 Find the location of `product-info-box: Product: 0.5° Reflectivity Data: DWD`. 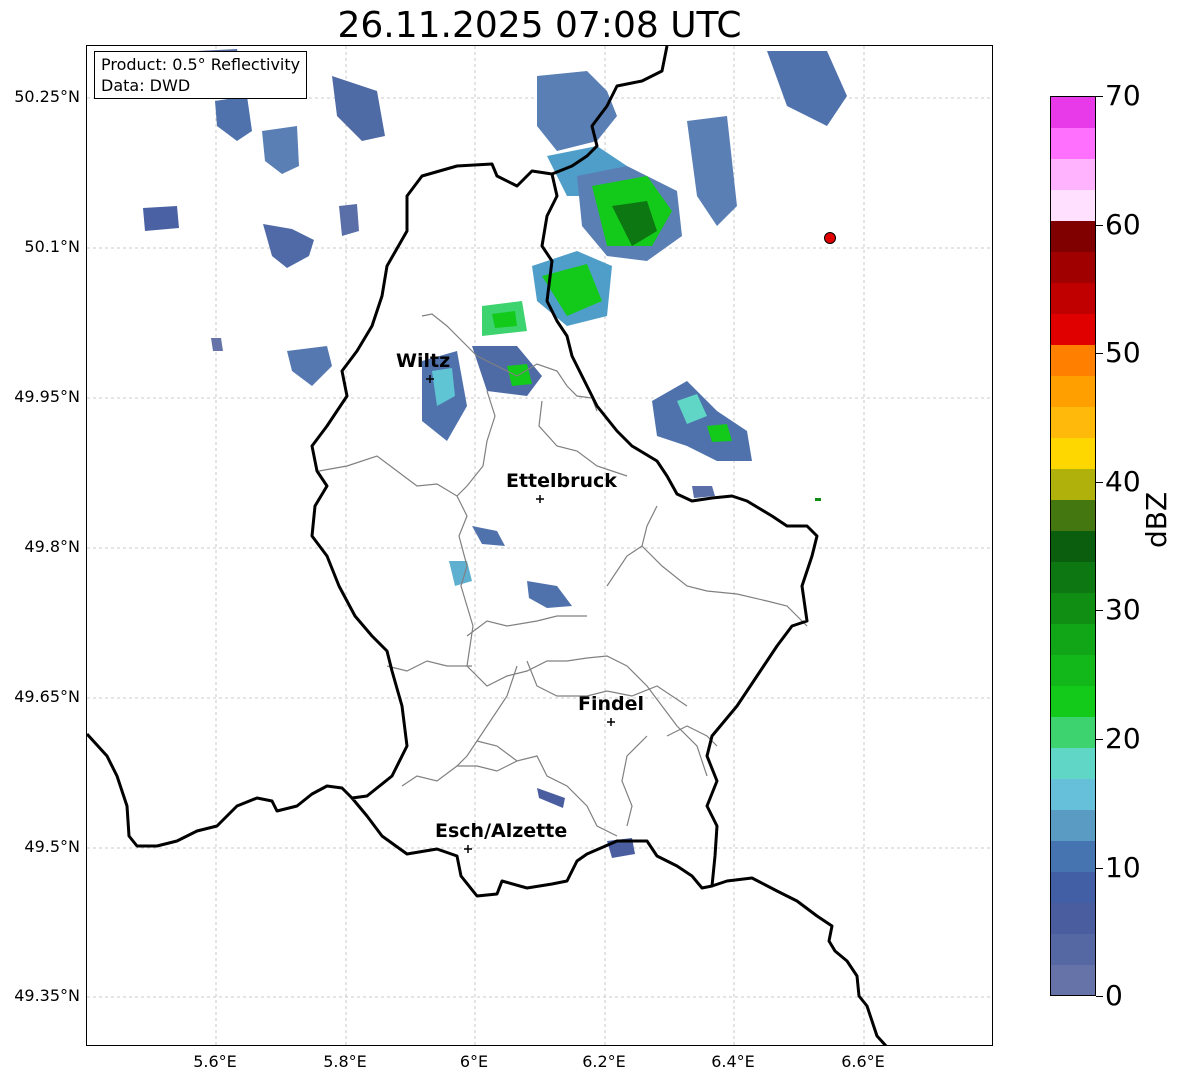

product-info-box: Product: 0.5° Reflectivity Data: DWD is located at coordinates (201, 75).